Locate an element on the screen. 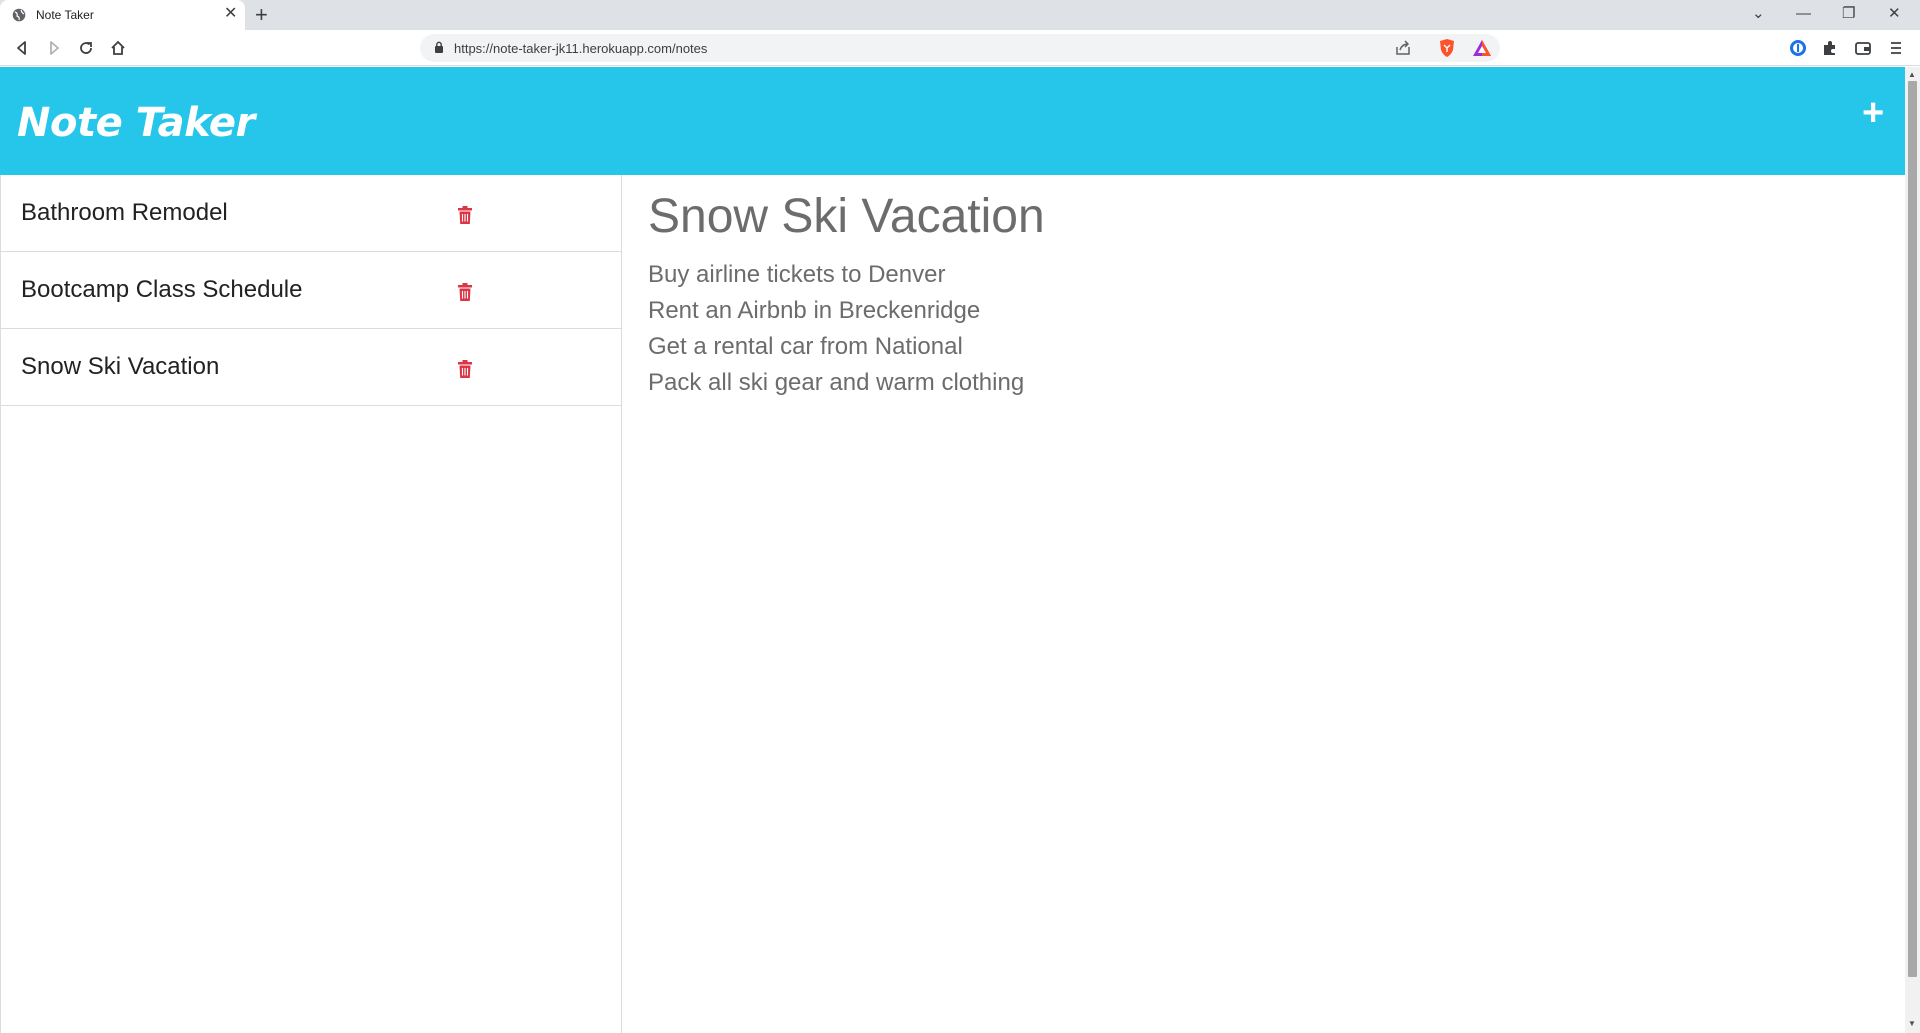 This screenshot has width=1920, height=1033. forward-icon is located at coordinates (54, 48).